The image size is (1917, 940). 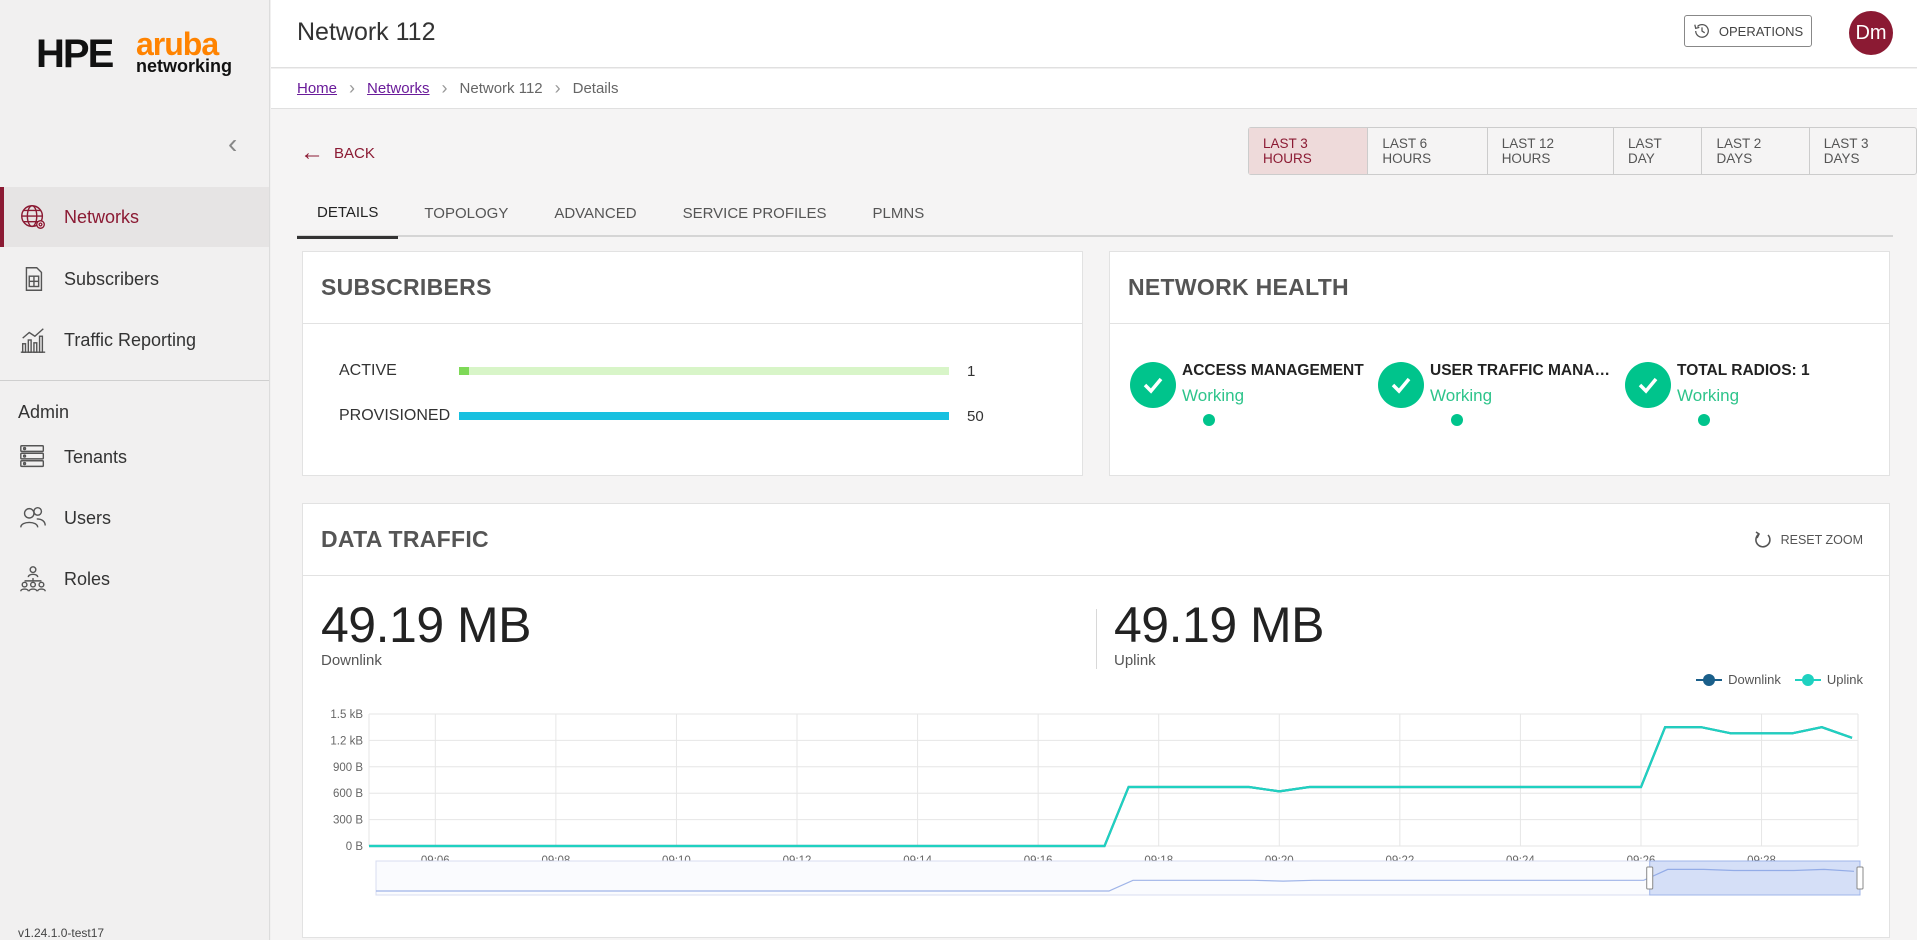 I want to click on subscribers-card: SUBSCRIBERS ACTIVE 1 PROVISIONED 50, so click(x=692, y=363).